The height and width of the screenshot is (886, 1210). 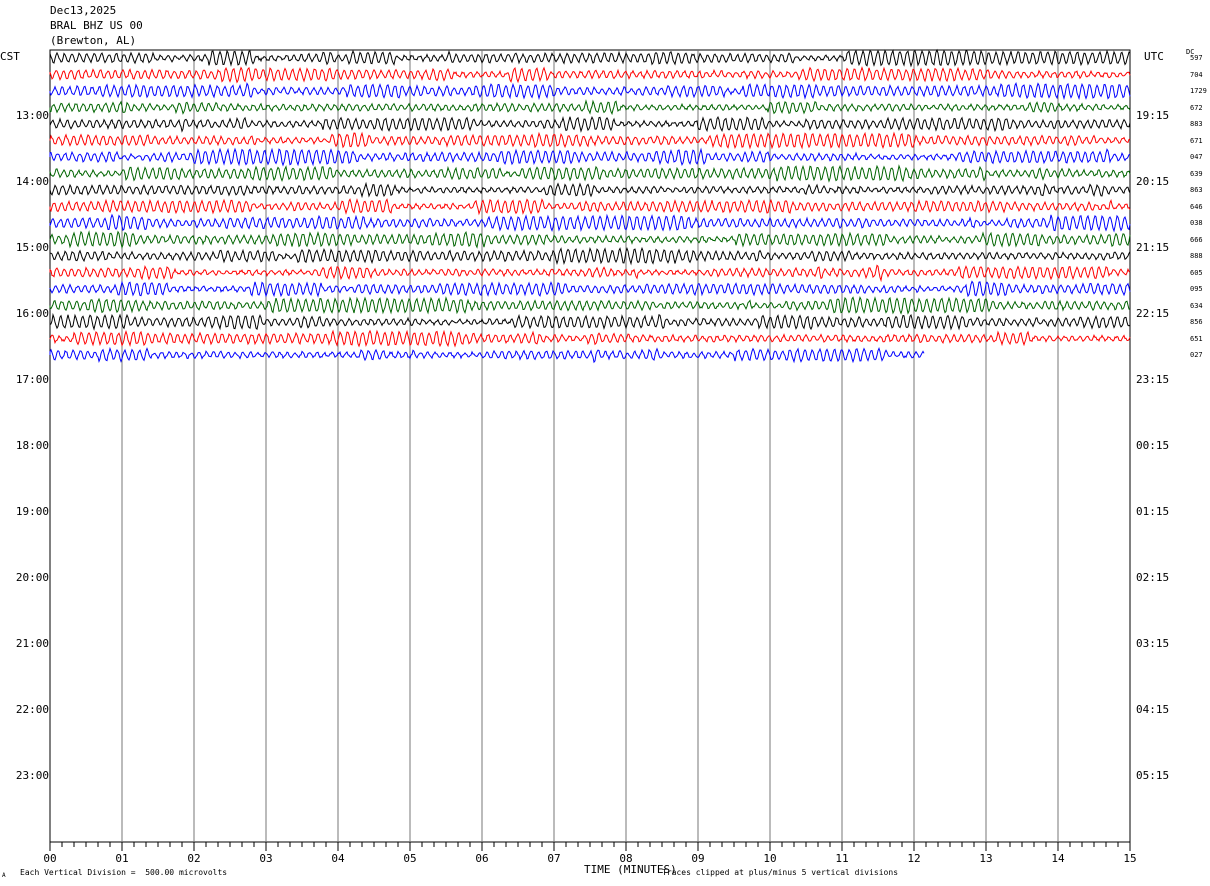 I want to click on corner-mark: A, so click(x=4, y=875).